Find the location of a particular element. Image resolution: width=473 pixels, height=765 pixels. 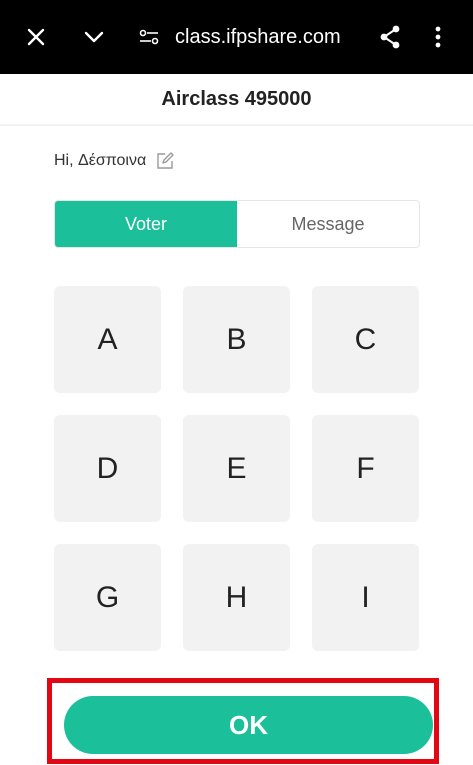

option-a-button: A is located at coordinates (107, 339).